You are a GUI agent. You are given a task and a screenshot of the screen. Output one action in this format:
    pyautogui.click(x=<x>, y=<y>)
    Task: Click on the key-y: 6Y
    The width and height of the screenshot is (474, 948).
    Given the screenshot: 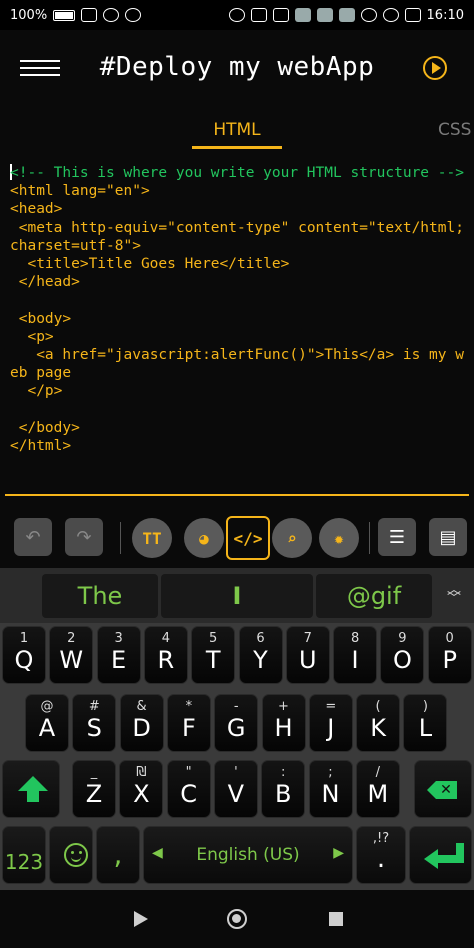 What is the action you would take?
    pyautogui.click(x=260, y=655)
    